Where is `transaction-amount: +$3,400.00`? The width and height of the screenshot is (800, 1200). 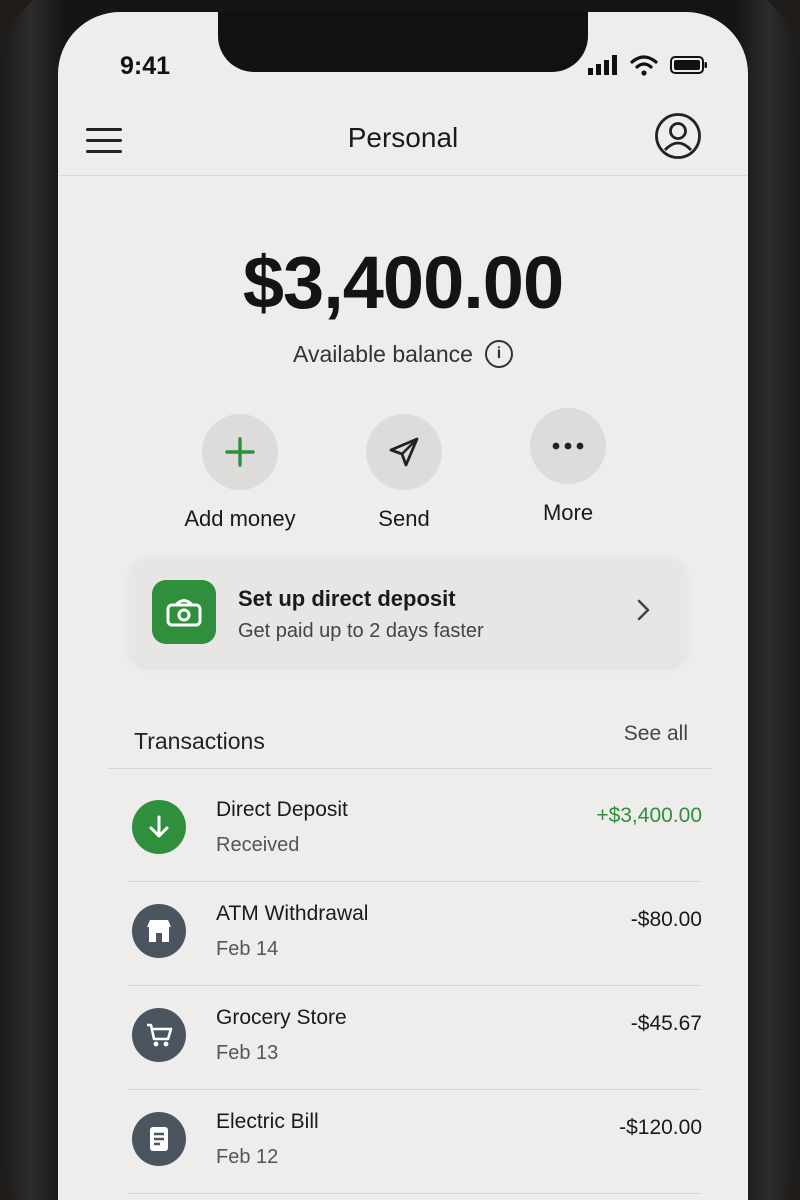 transaction-amount: +$3,400.00 is located at coordinates (649, 815).